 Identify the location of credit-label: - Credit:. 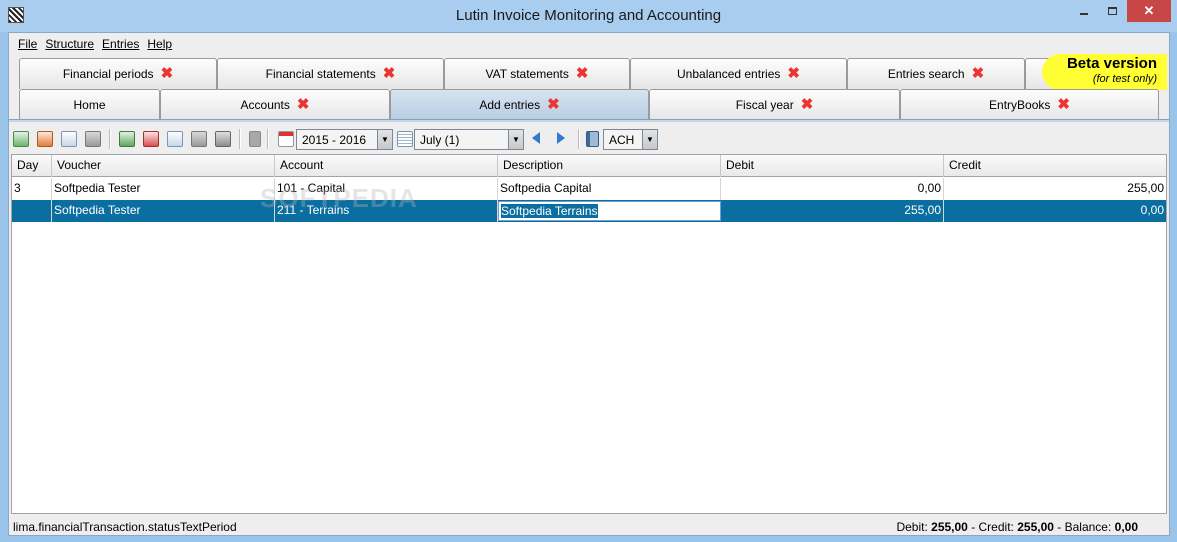
(992, 527).